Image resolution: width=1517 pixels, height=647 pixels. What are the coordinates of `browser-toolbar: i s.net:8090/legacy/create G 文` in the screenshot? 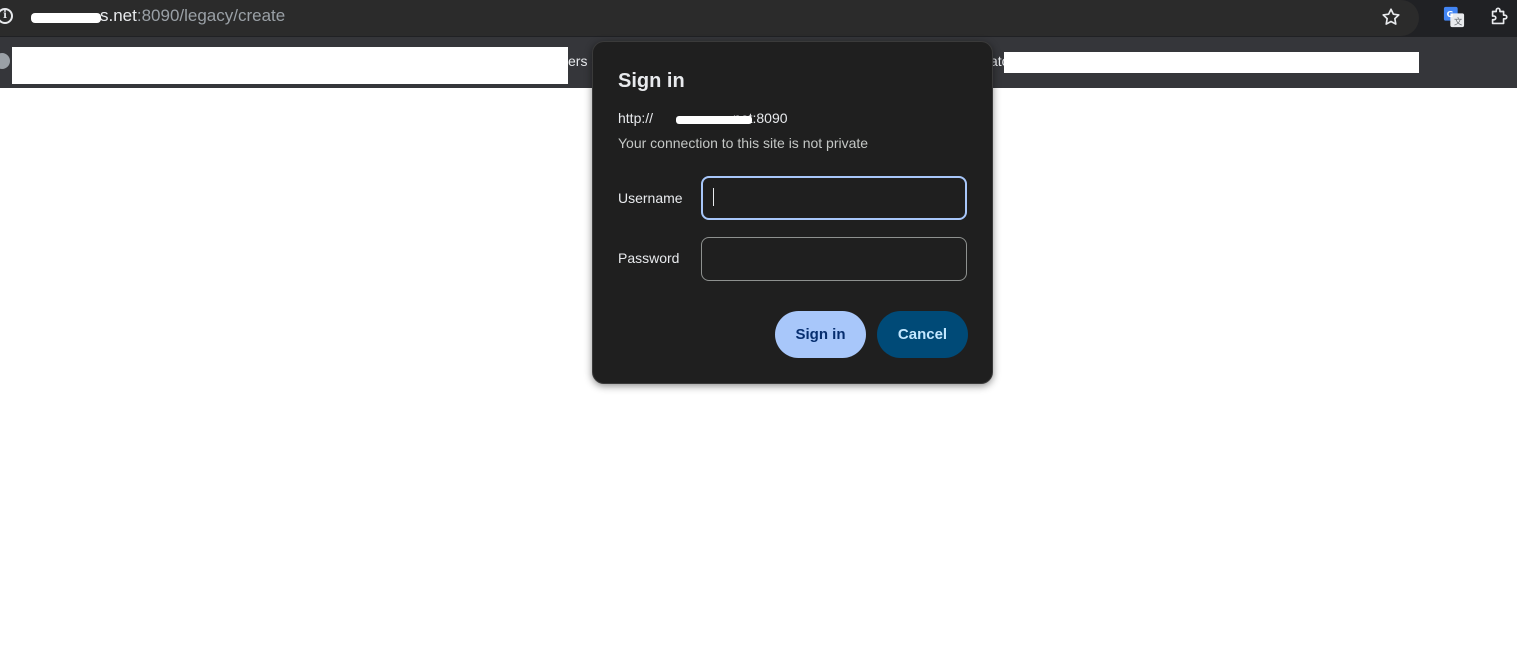 It's located at (758, 18).